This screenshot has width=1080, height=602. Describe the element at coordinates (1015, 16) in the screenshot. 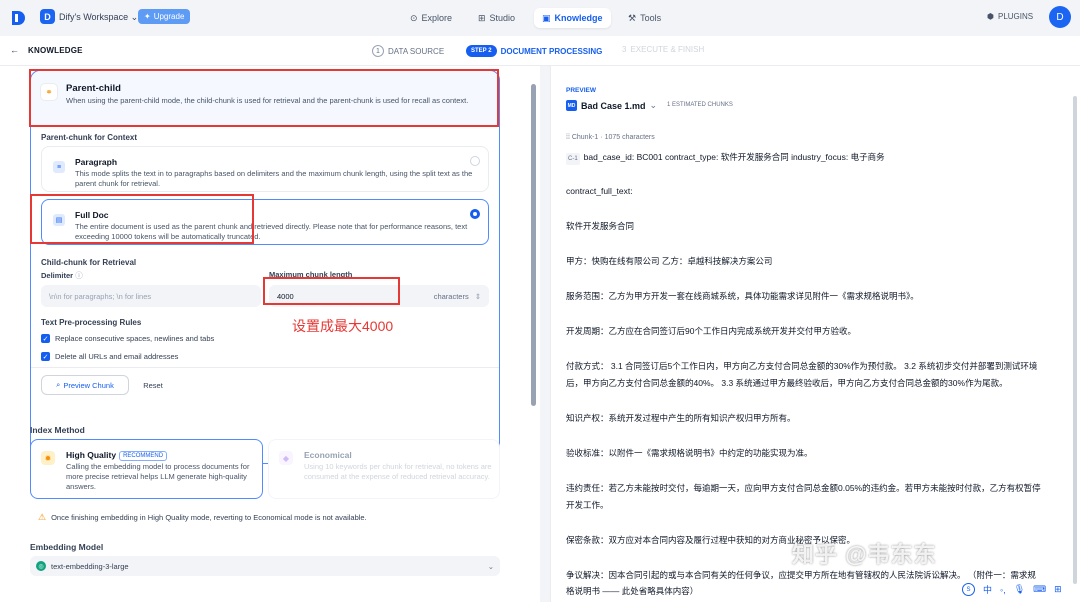

I see `plugins-label: PLUGINS` at that location.